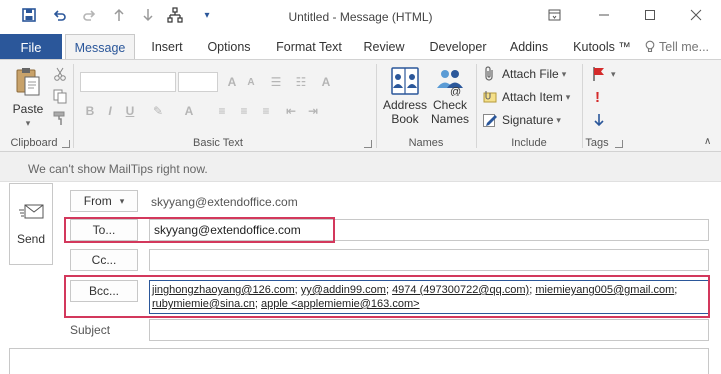  I want to click on address-book-label-2: Book, so click(405, 119).